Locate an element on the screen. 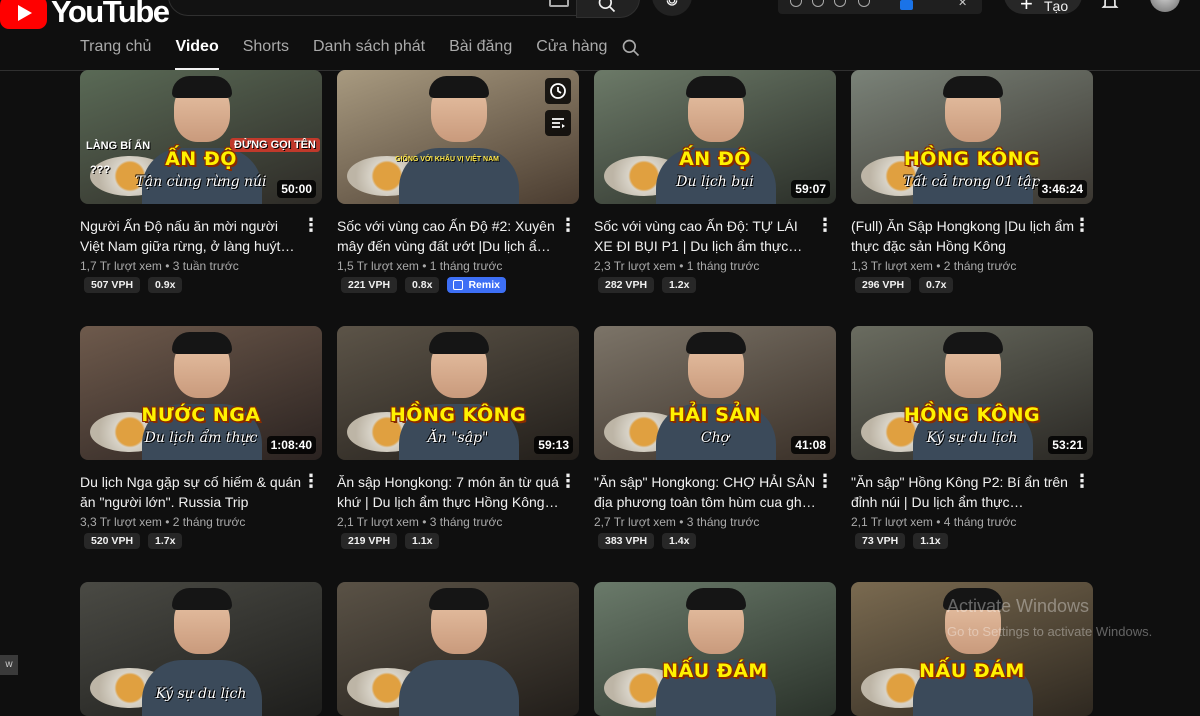 This screenshot has width=1200, height=716. create-button: + Tạo is located at coordinates (1043, 7).